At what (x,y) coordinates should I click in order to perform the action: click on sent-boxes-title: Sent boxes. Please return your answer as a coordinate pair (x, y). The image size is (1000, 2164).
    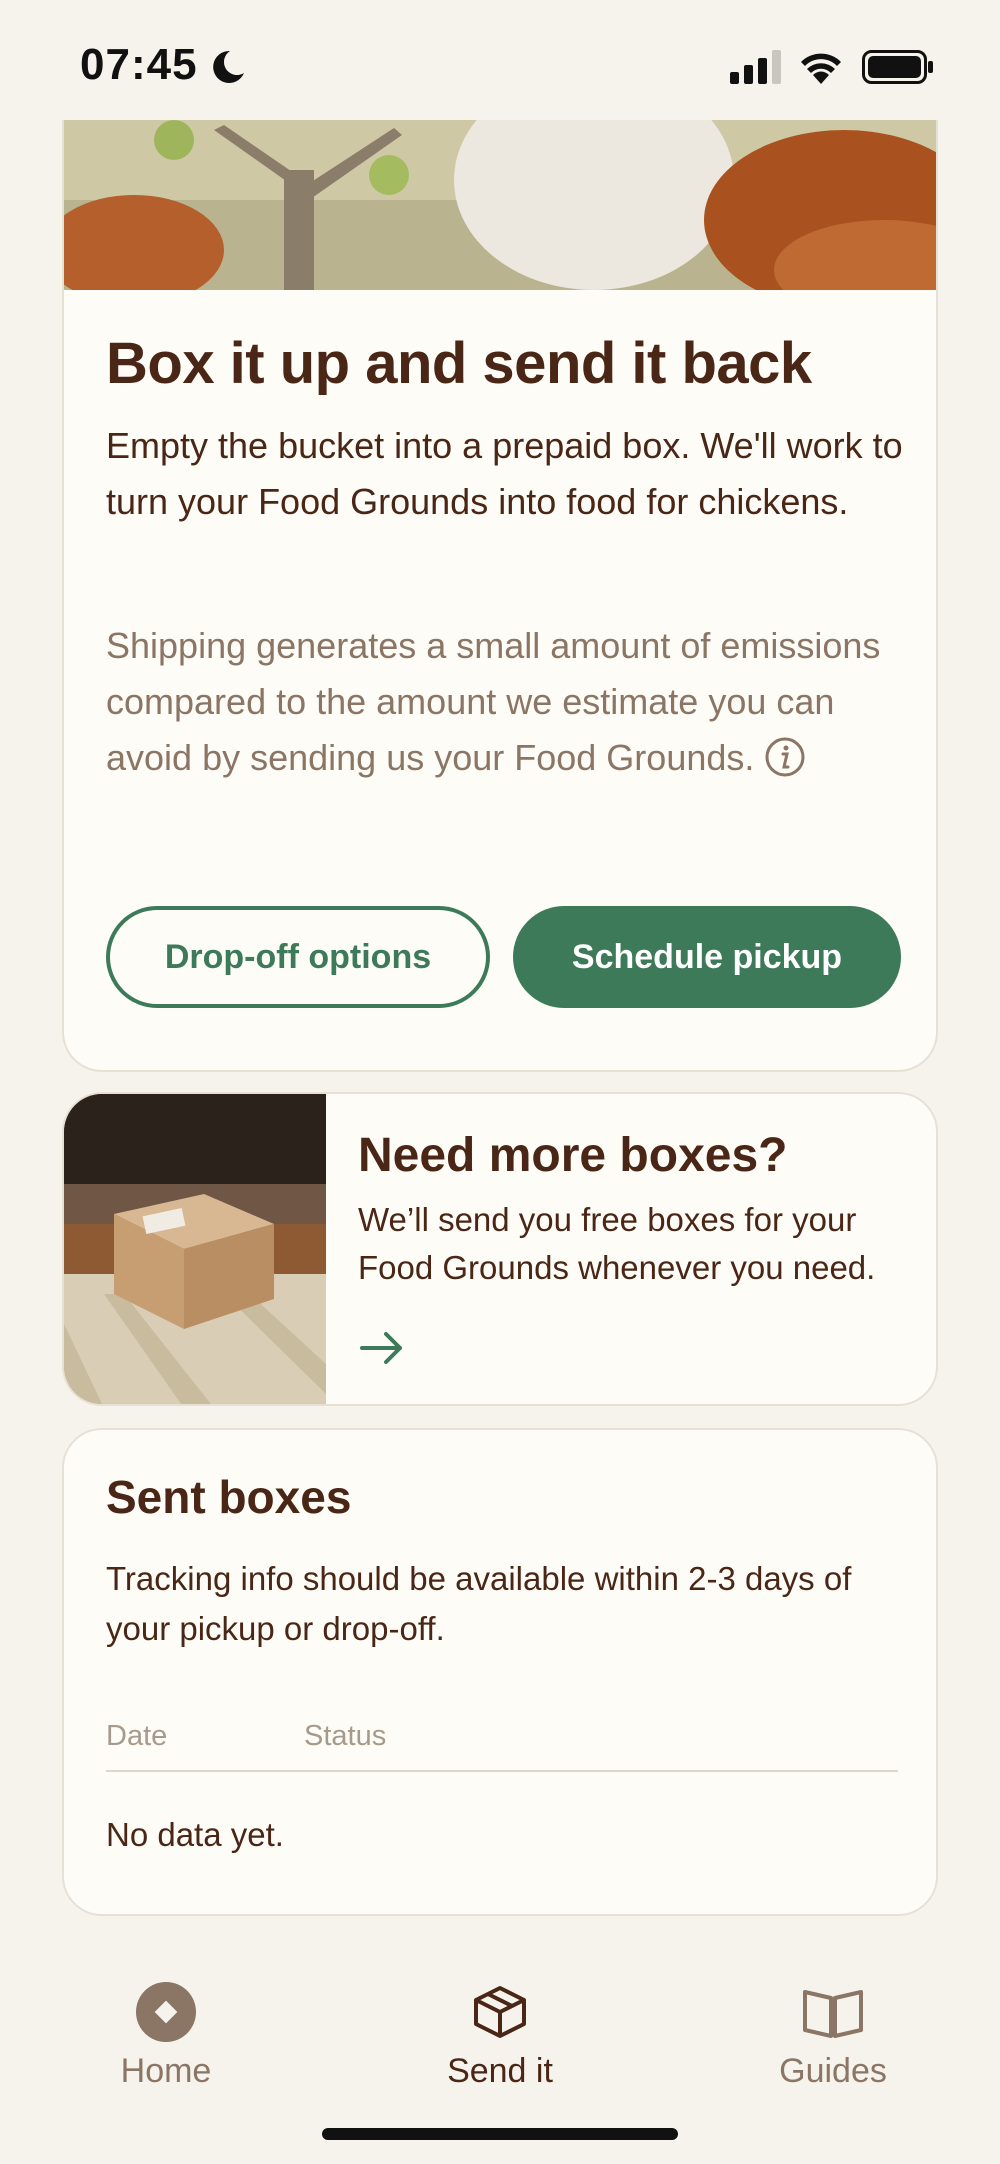
    Looking at the image, I should click on (229, 1497).